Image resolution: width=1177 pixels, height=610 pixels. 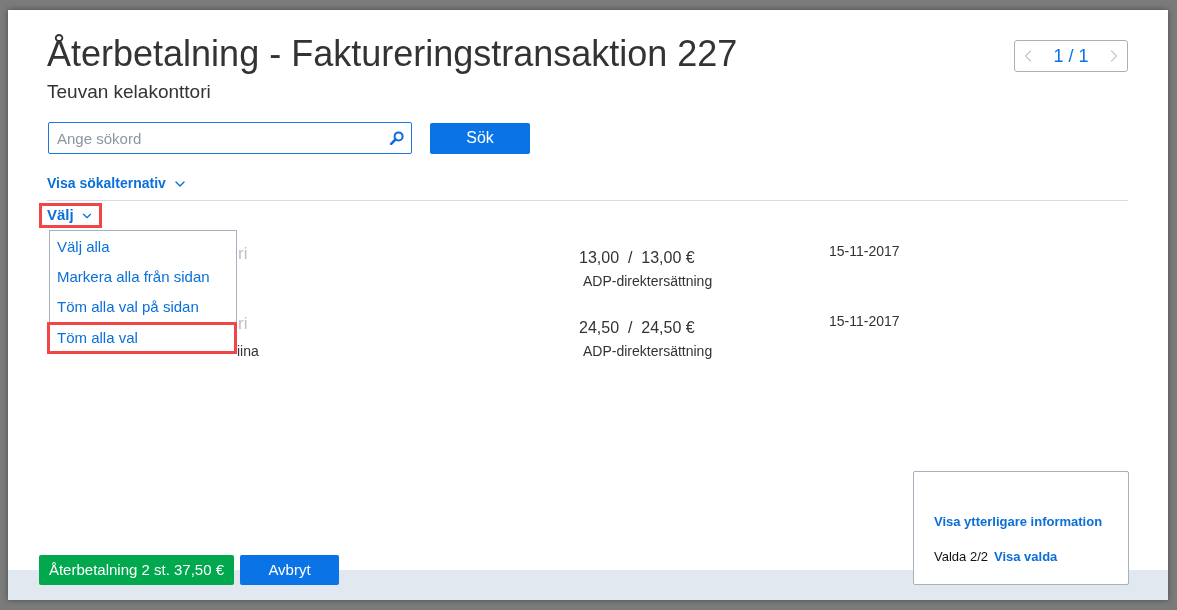 I want to click on dialog-title: Återbetalning - Faktureringstransaktion 227, so click(x=392, y=54).